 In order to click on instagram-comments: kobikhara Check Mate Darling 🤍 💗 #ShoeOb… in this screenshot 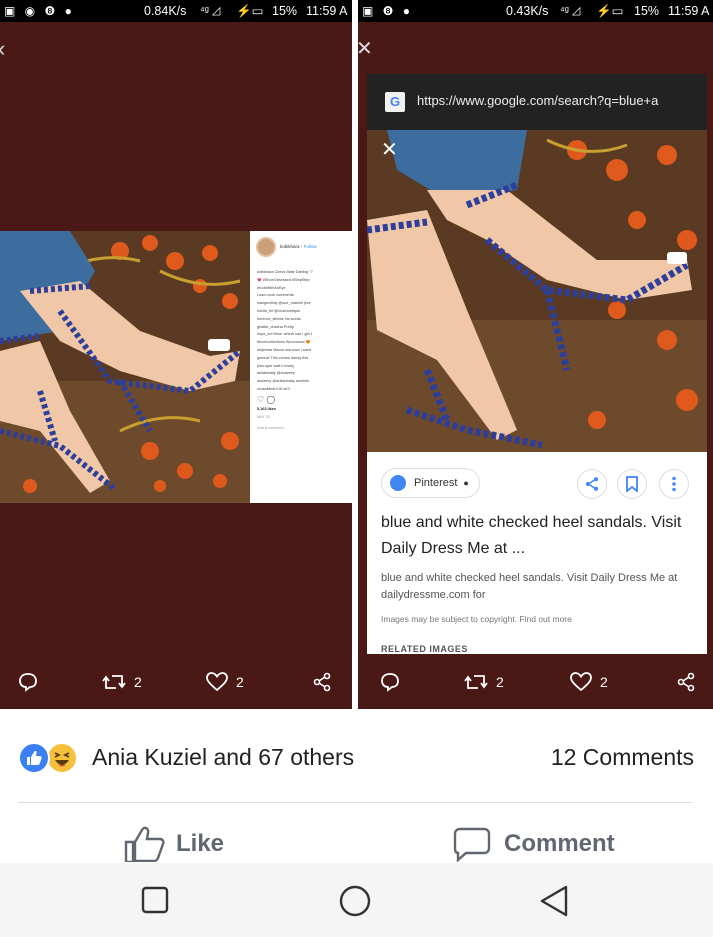, I will do `click(303, 351)`.